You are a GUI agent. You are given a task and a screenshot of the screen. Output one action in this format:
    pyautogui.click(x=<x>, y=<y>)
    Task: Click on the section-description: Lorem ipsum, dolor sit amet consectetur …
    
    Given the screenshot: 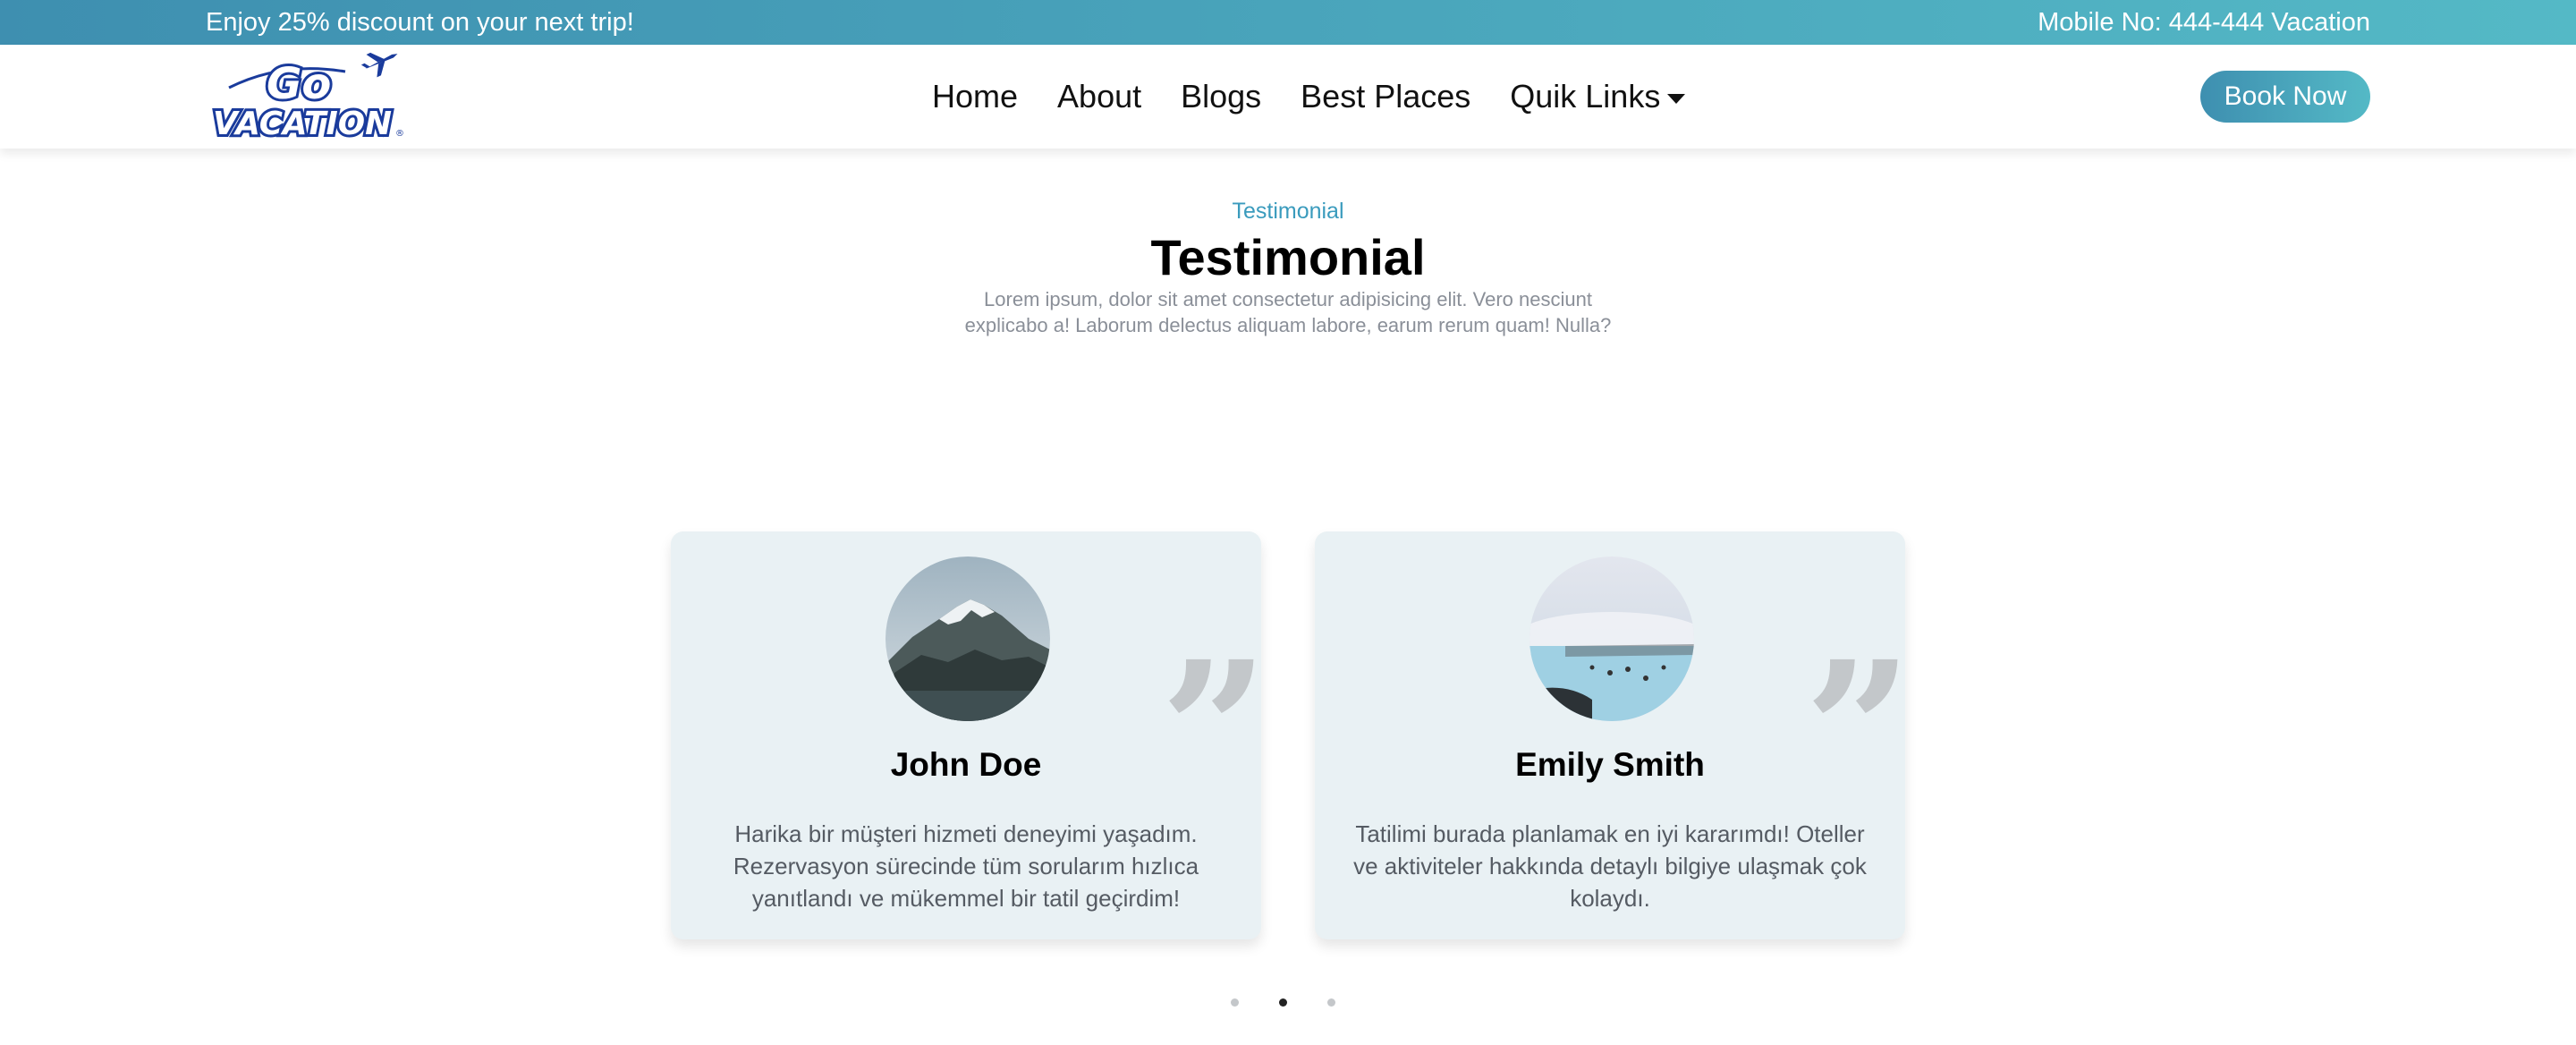 What is the action you would take?
    pyautogui.click(x=1288, y=312)
    